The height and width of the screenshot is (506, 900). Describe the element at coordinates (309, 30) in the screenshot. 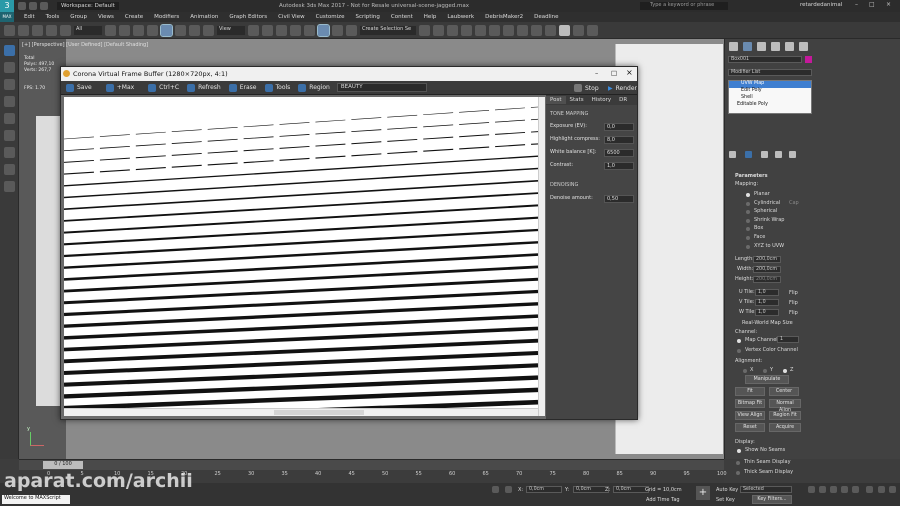

I see `angle-snap-icon` at that location.